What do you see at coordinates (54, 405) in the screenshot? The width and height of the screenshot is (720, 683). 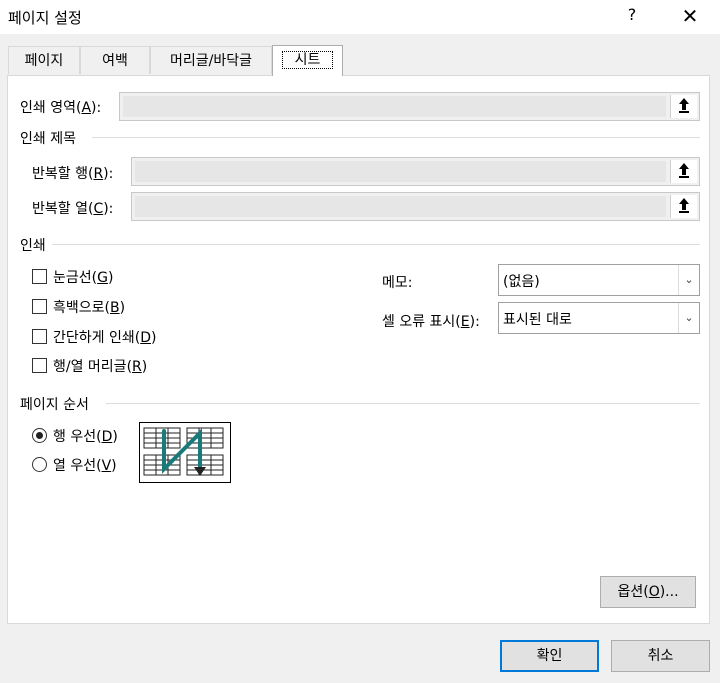 I see `page-order-heading: 페이지 순서` at bounding box center [54, 405].